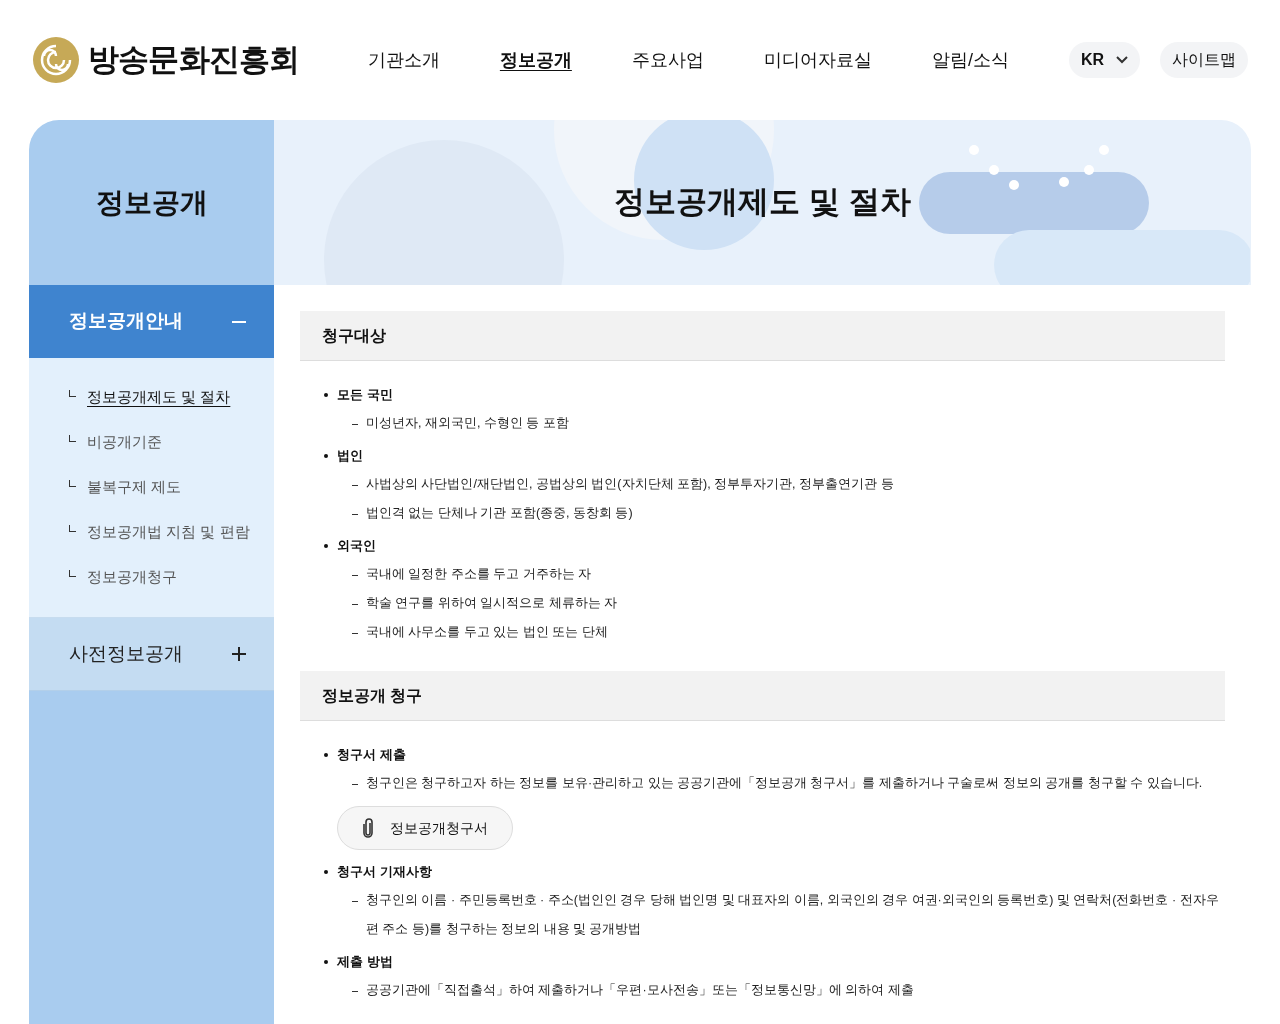  What do you see at coordinates (467, 423) in the screenshot?
I see `item-text: 미성년자, 재외국민, 수형인 등 포함` at bounding box center [467, 423].